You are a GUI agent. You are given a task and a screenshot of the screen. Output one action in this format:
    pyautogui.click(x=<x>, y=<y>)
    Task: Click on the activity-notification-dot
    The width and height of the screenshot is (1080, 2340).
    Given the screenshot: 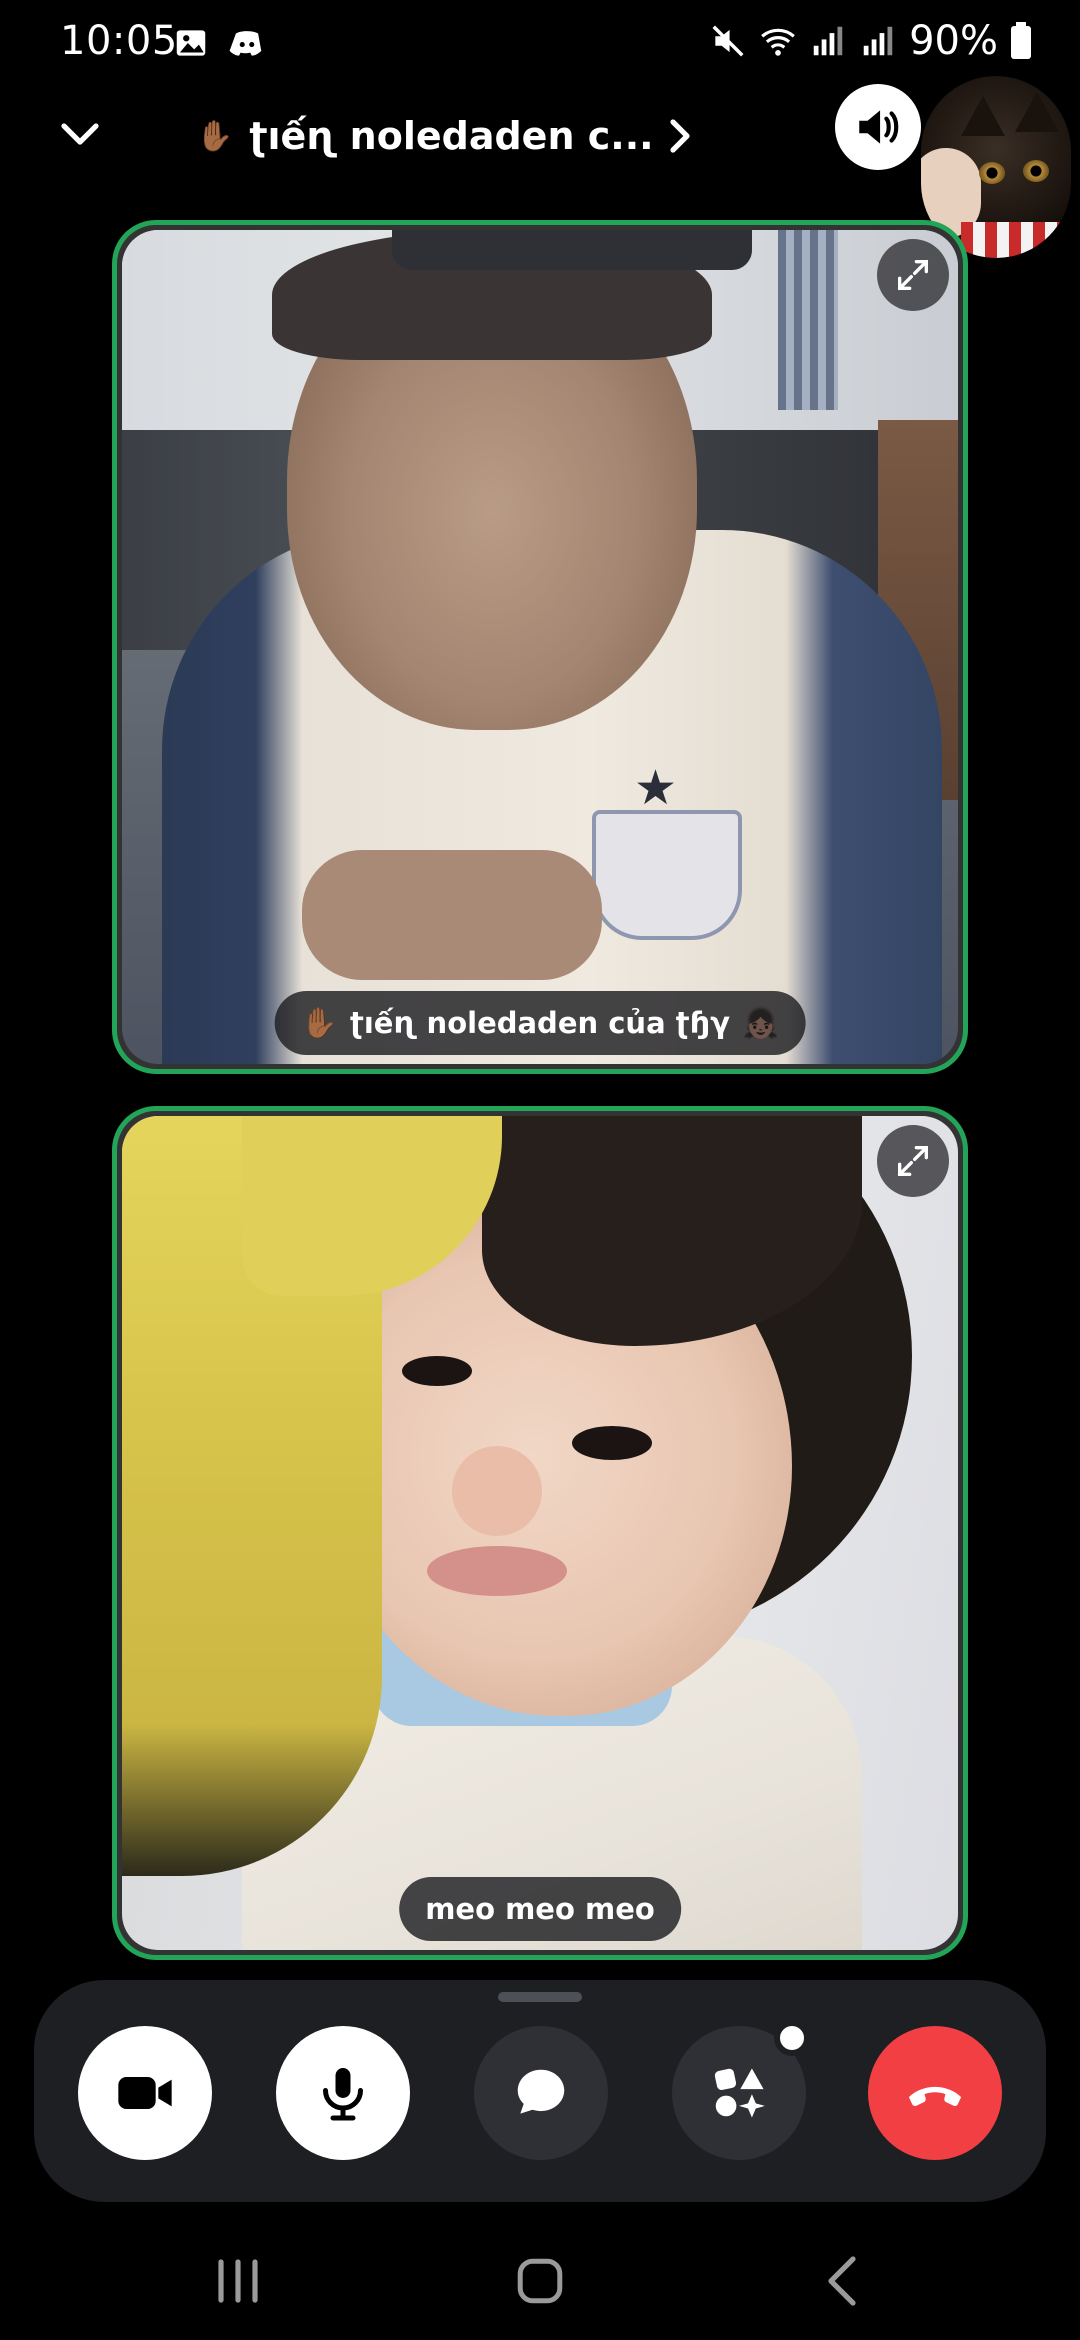 What is the action you would take?
    pyautogui.click(x=792, y=2038)
    